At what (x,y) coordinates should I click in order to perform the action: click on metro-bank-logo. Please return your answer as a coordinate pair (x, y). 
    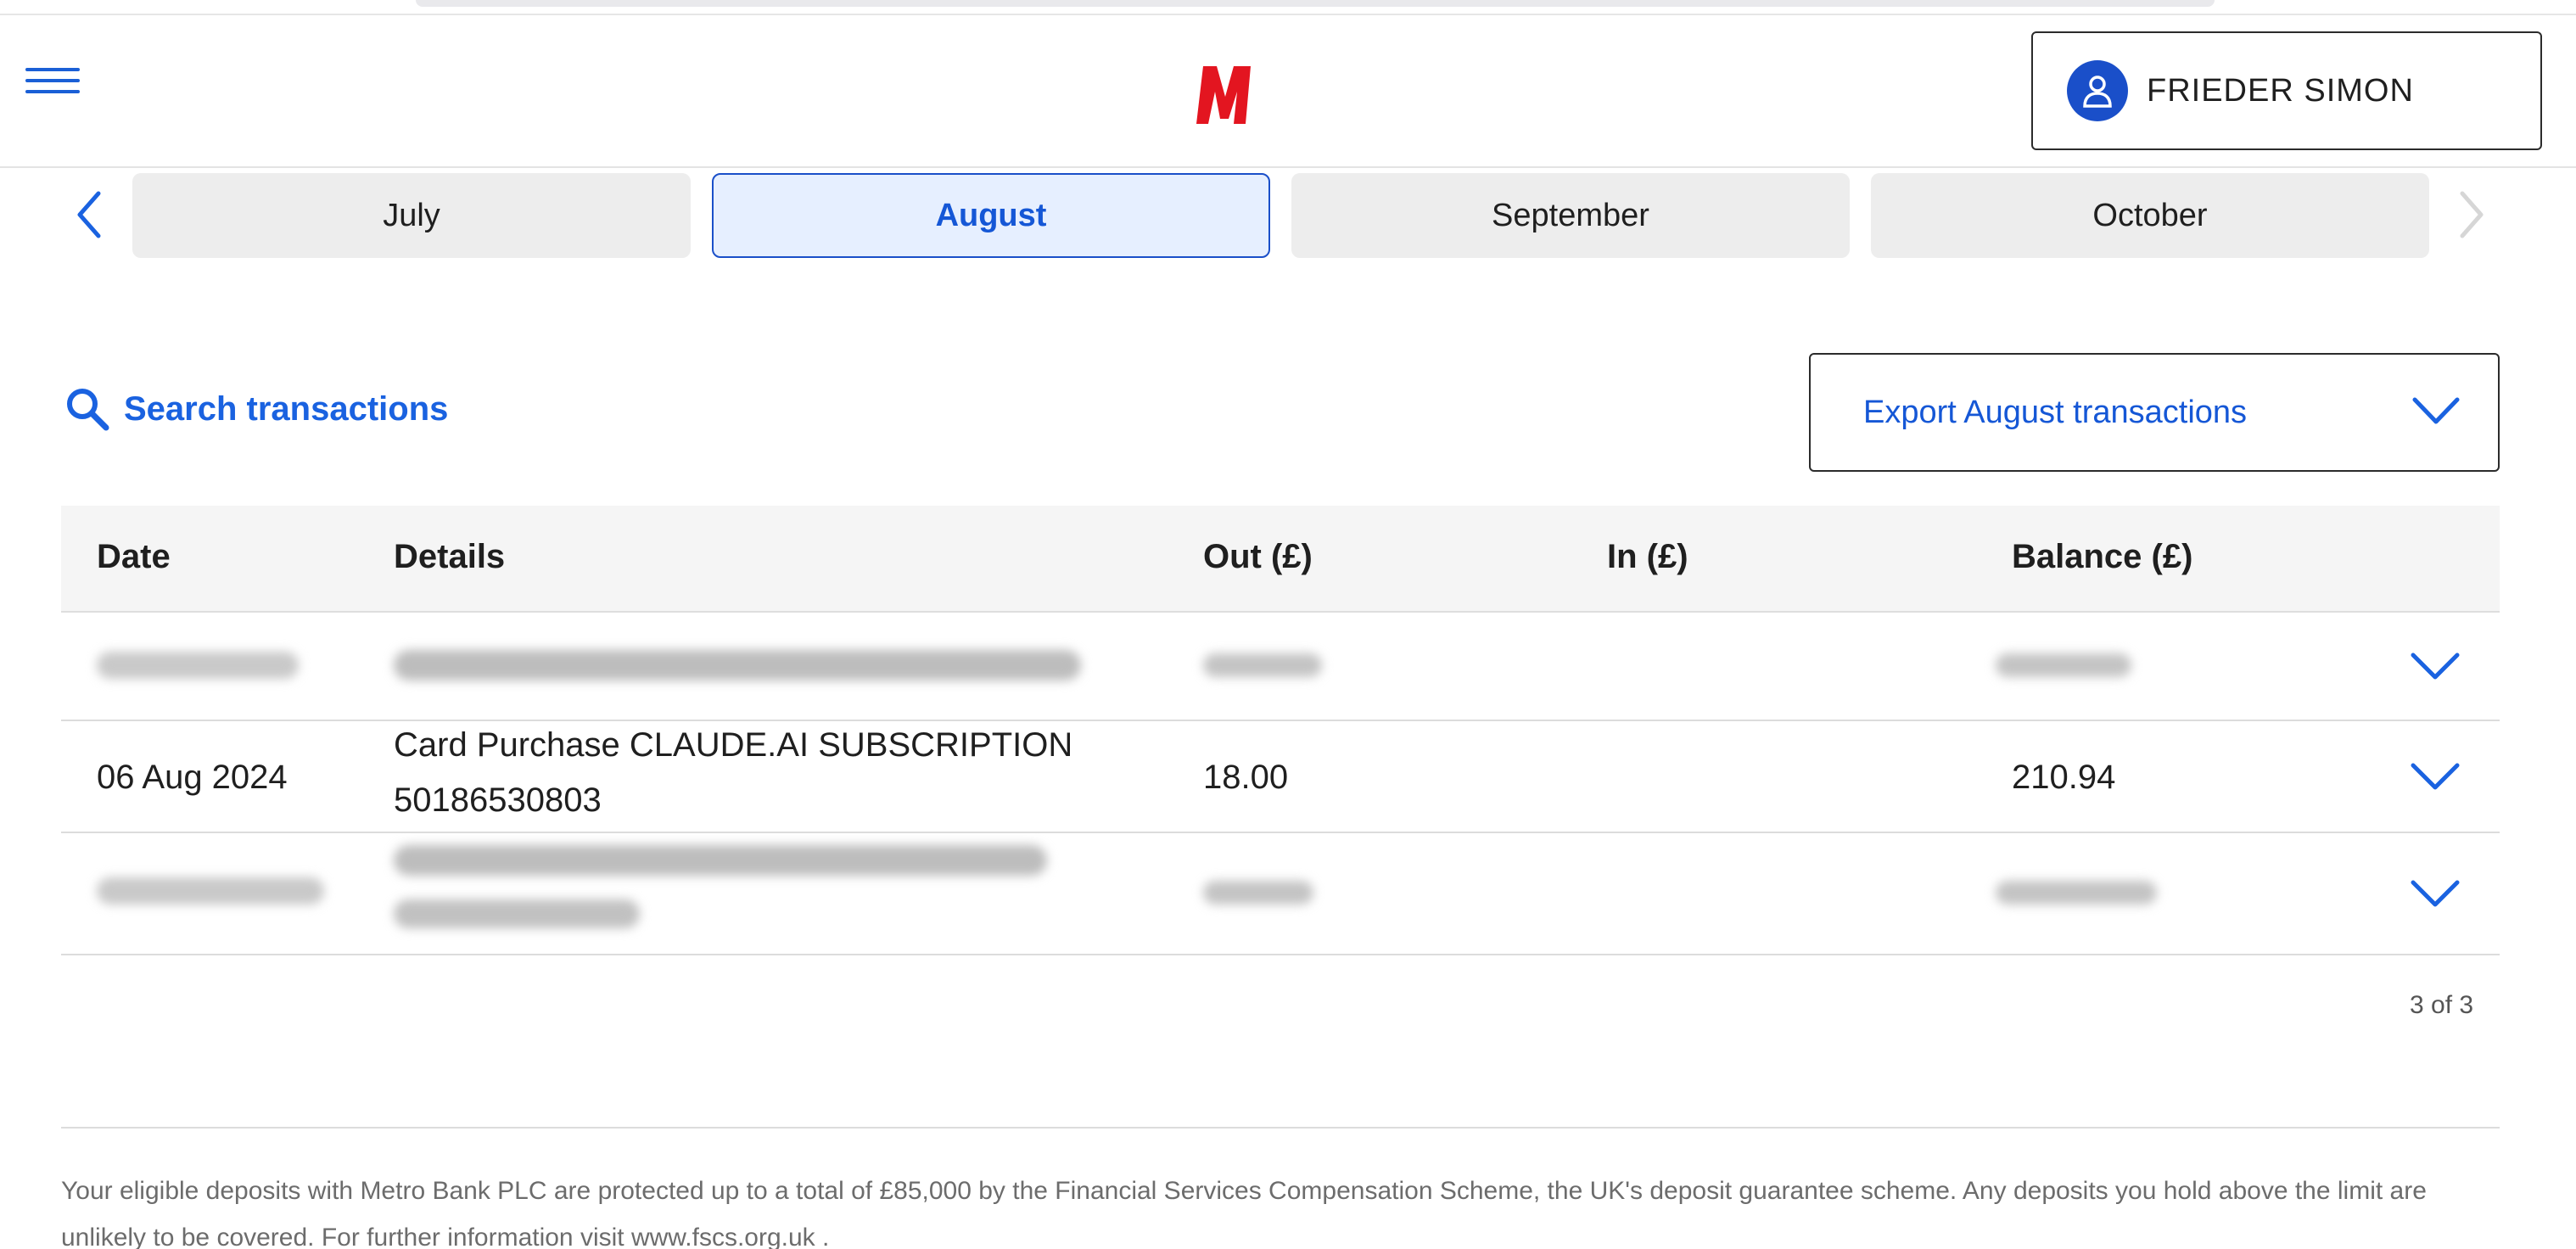
    Looking at the image, I should click on (1225, 95).